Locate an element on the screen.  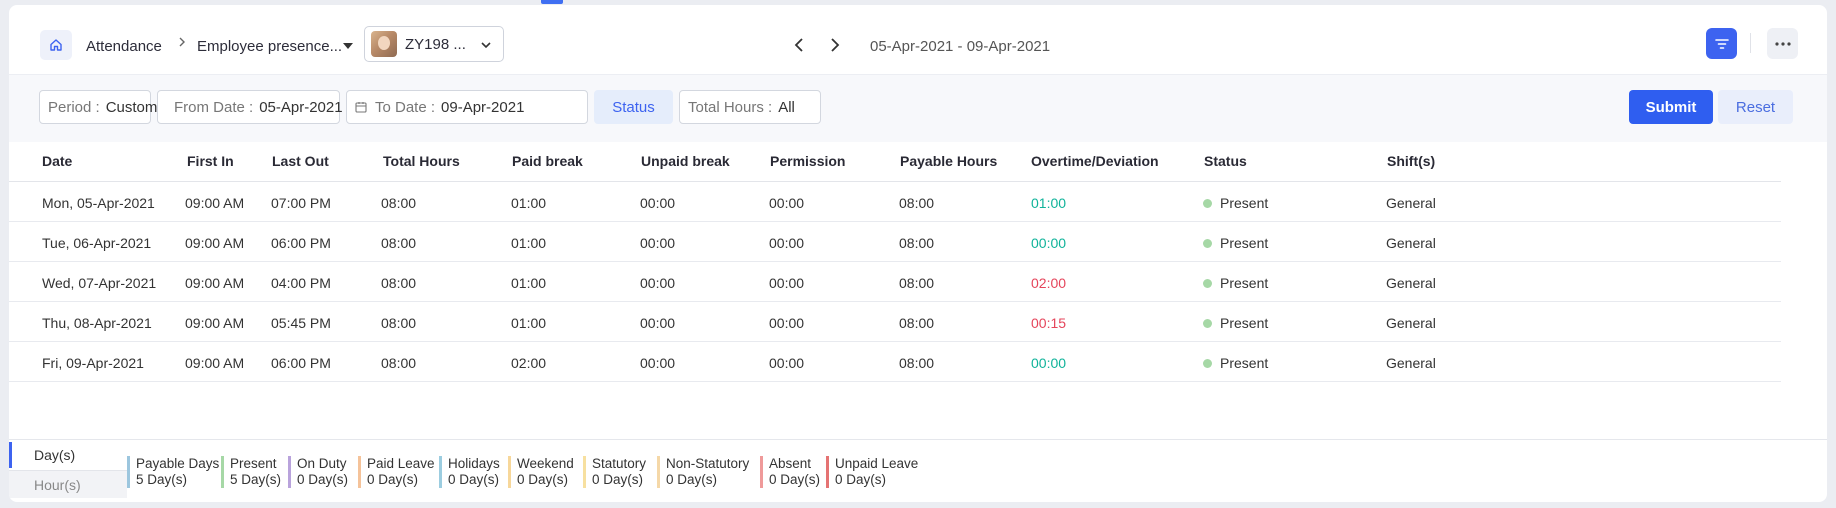
overtime-cell: 00:15 is located at coordinates (1049, 323).